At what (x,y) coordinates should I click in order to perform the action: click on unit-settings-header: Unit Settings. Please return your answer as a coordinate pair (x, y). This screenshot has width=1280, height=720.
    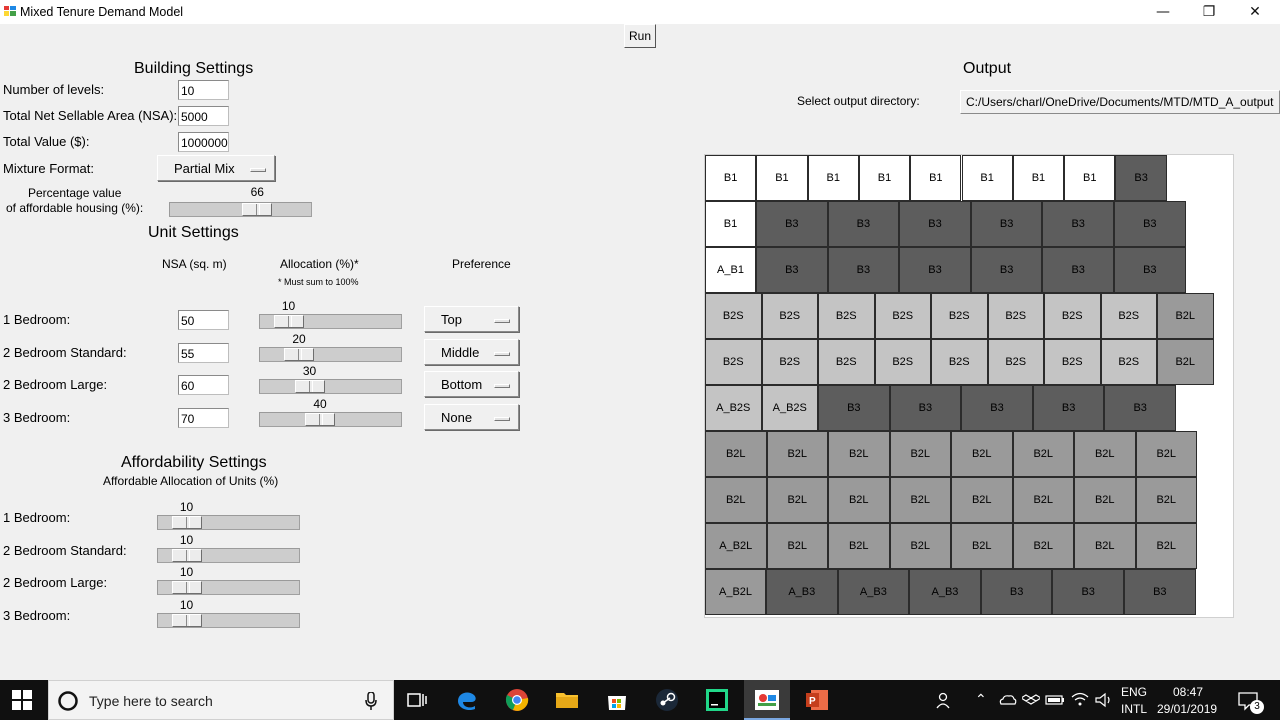
    Looking at the image, I should click on (193, 232).